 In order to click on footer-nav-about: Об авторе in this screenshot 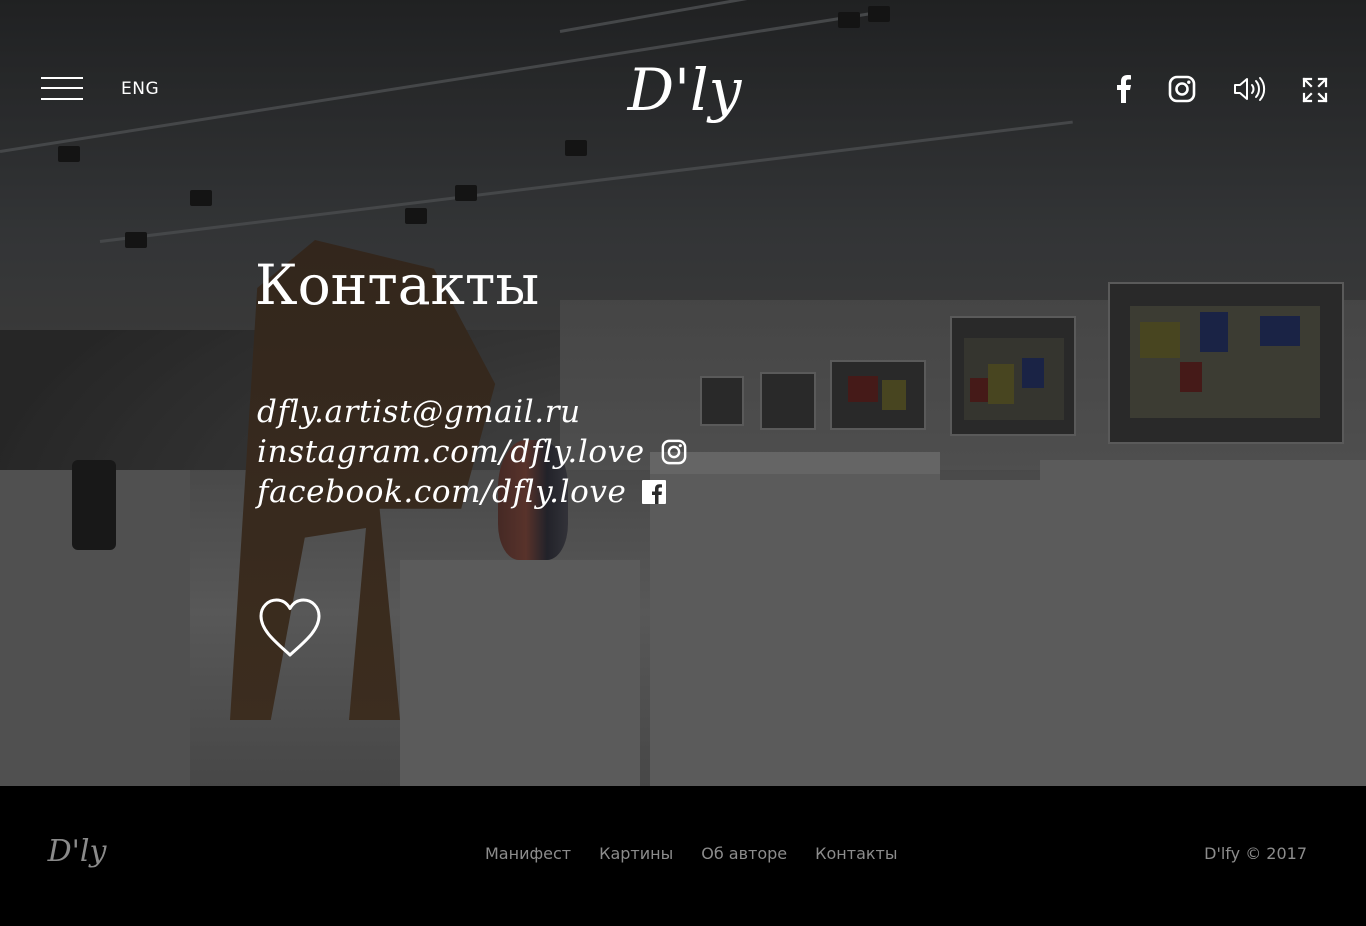, I will do `click(744, 853)`.